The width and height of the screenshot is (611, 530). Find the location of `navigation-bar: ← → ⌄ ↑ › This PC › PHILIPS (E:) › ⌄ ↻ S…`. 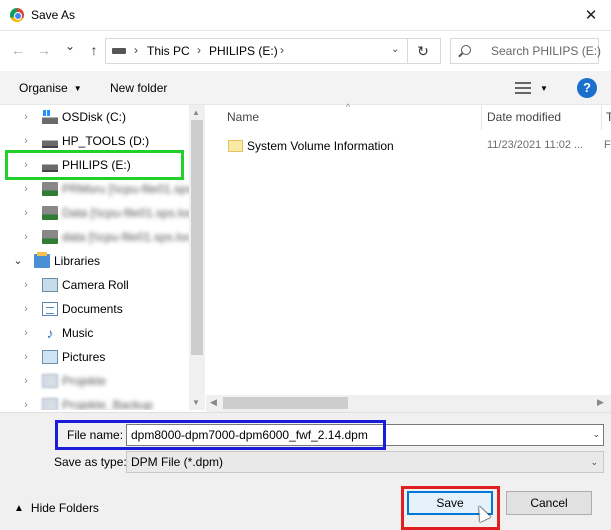

navigation-bar: ← → ⌄ ↑ › This PC › PHILIPS (E:) › ⌄ ↻ S… is located at coordinates (305, 51).